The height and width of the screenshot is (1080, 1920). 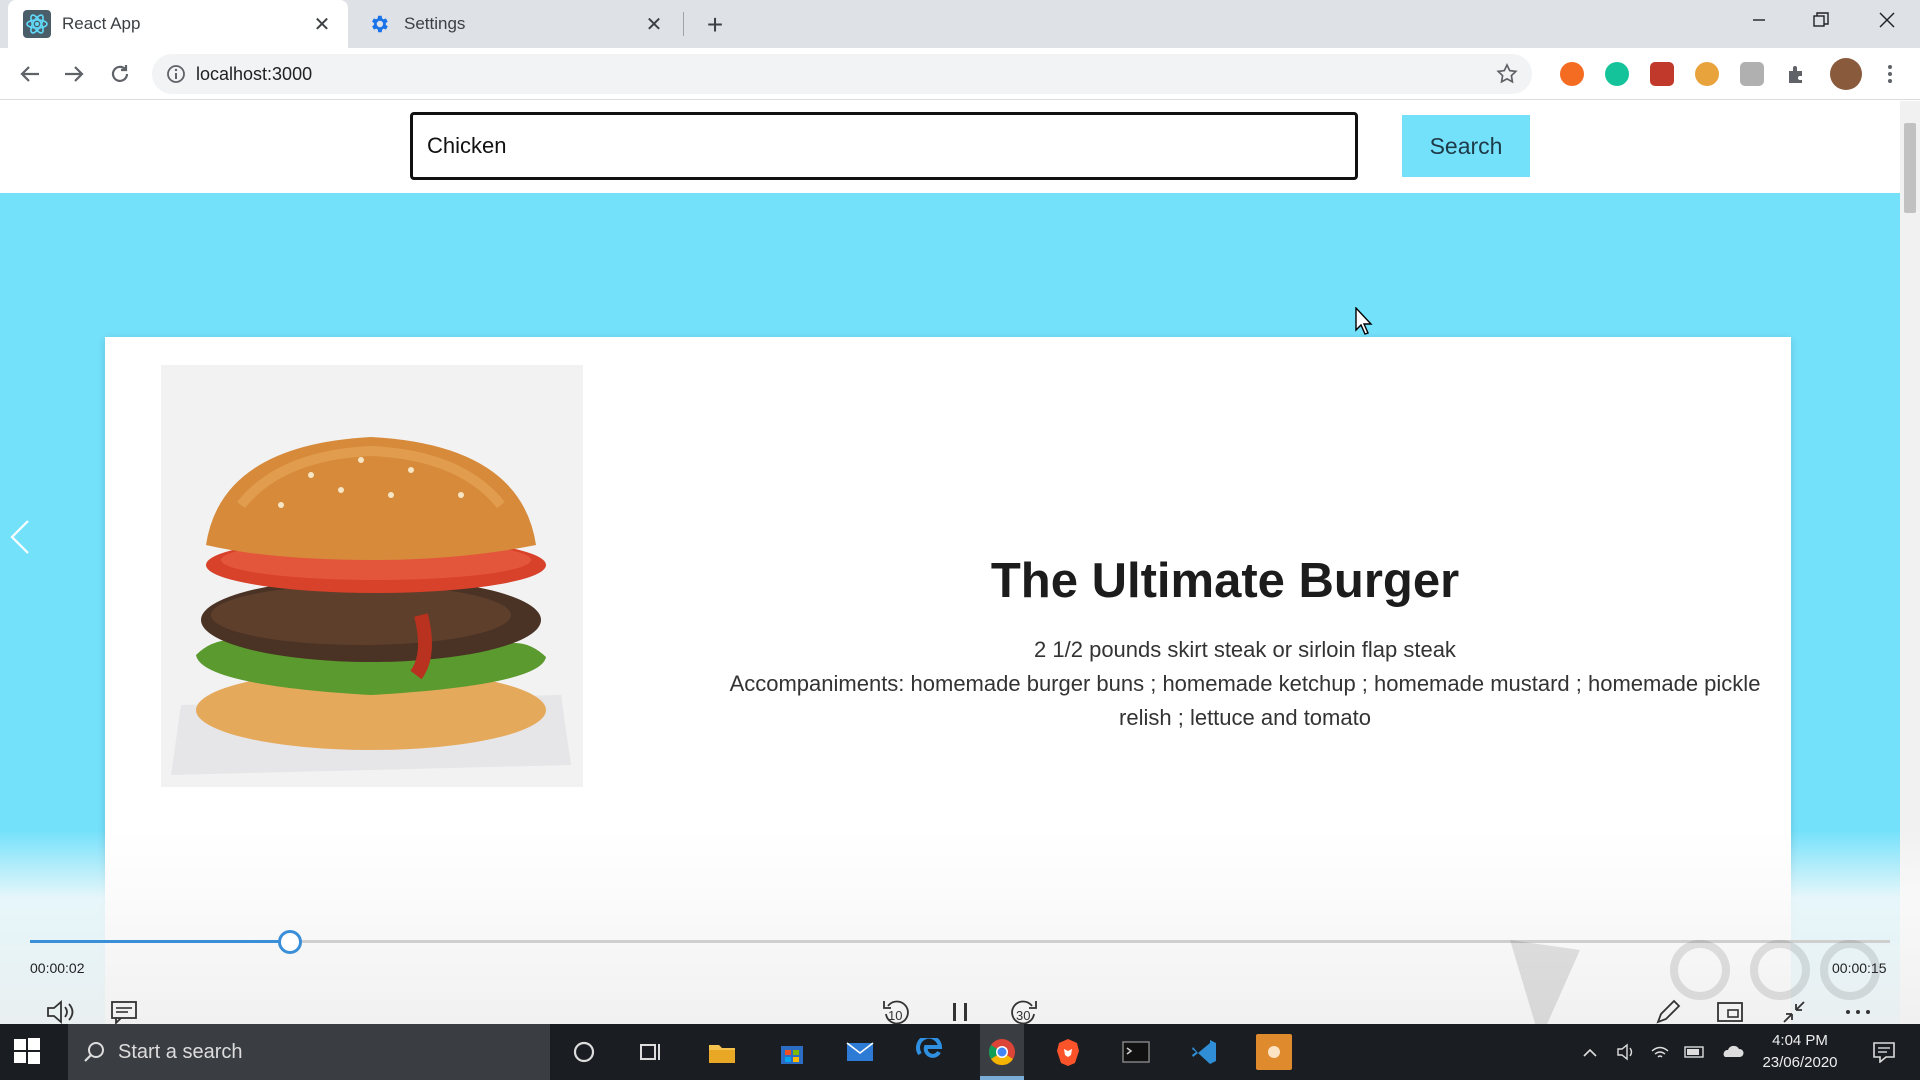 What do you see at coordinates (842, 74) in the screenshot?
I see `address-bar: localhost:3000` at bounding box center [842, 74].